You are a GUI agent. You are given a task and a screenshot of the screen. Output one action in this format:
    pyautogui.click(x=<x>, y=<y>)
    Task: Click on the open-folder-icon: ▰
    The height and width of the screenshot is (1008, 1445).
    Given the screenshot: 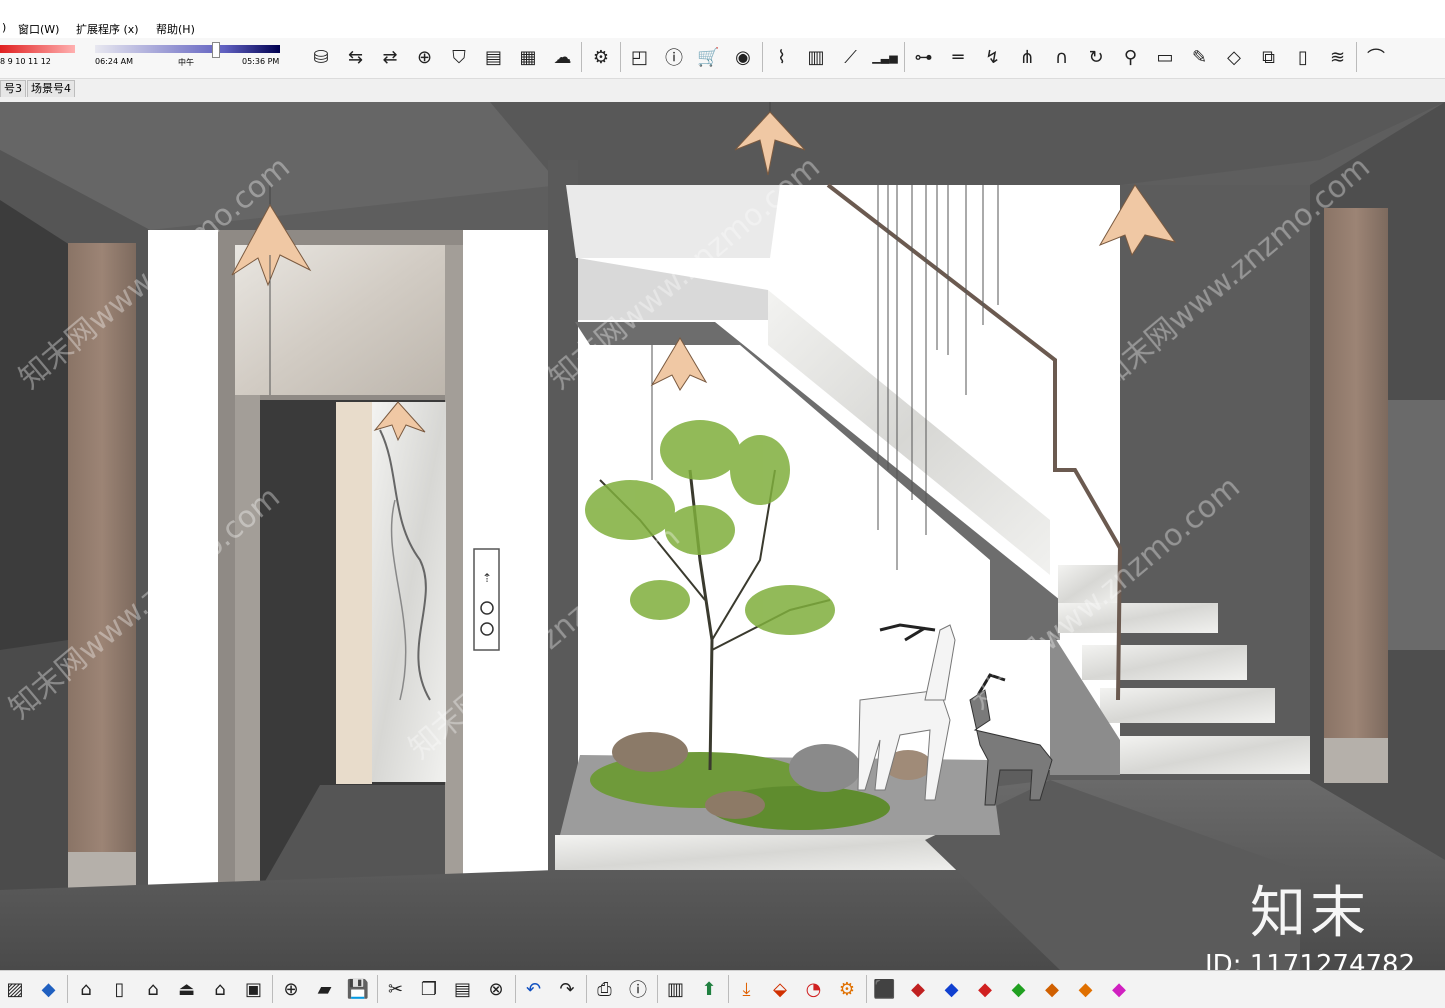 What is the action you would take?
    pyautogui.click(x=325, y=989)
    